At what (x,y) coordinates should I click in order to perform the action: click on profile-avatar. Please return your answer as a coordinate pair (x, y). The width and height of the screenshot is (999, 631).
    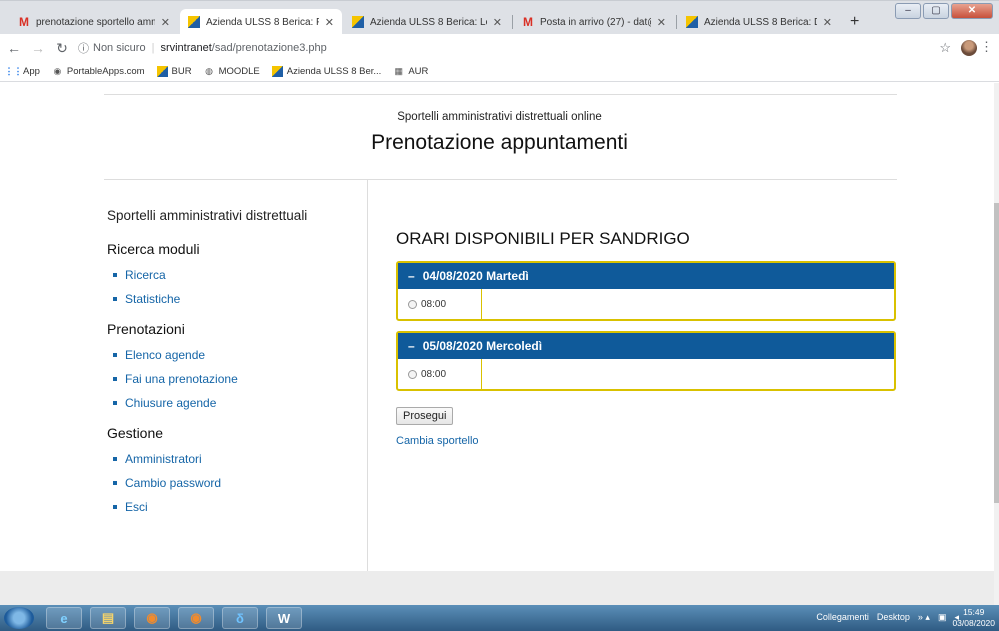
    Looking at the image, I should click on (969, 48).